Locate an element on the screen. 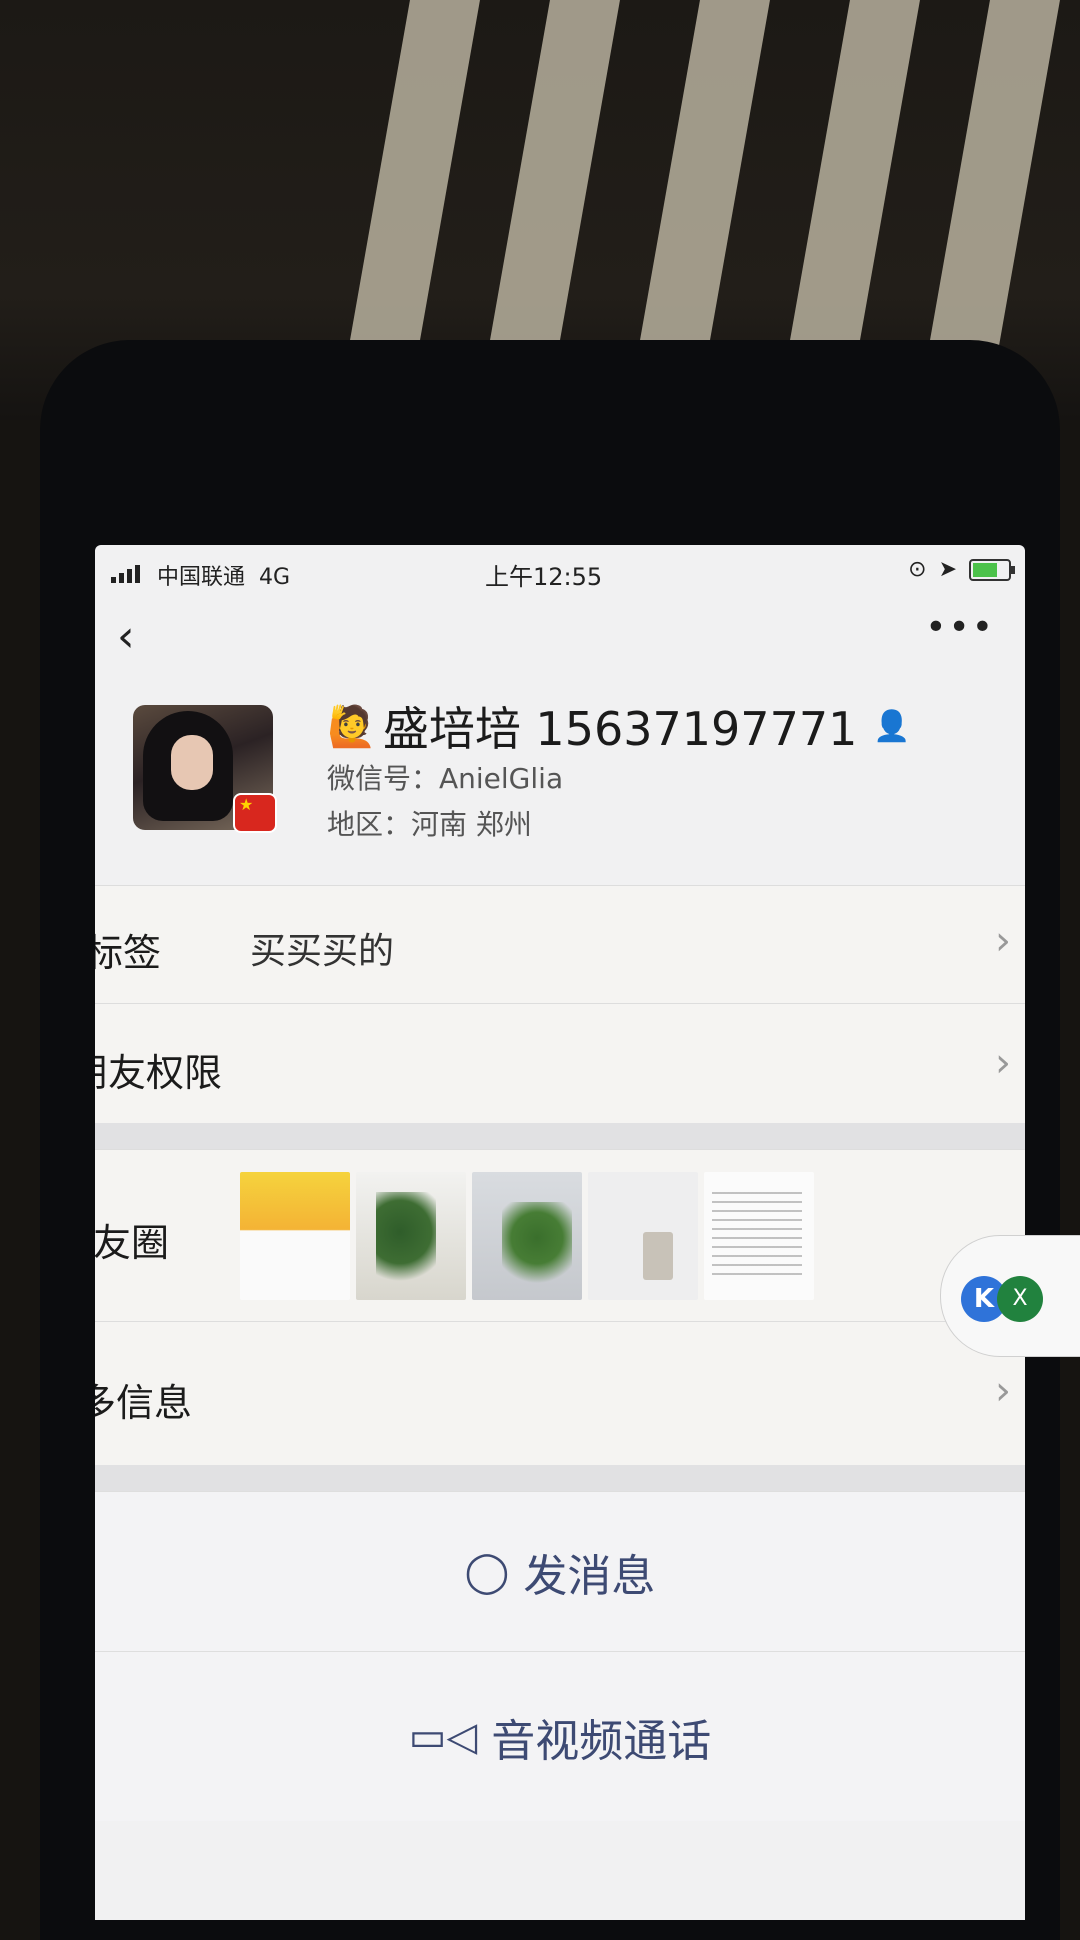 The width and height of the screenshot is (1080, 1940). location-icon: ➤ is located at coordinates (947, 569).